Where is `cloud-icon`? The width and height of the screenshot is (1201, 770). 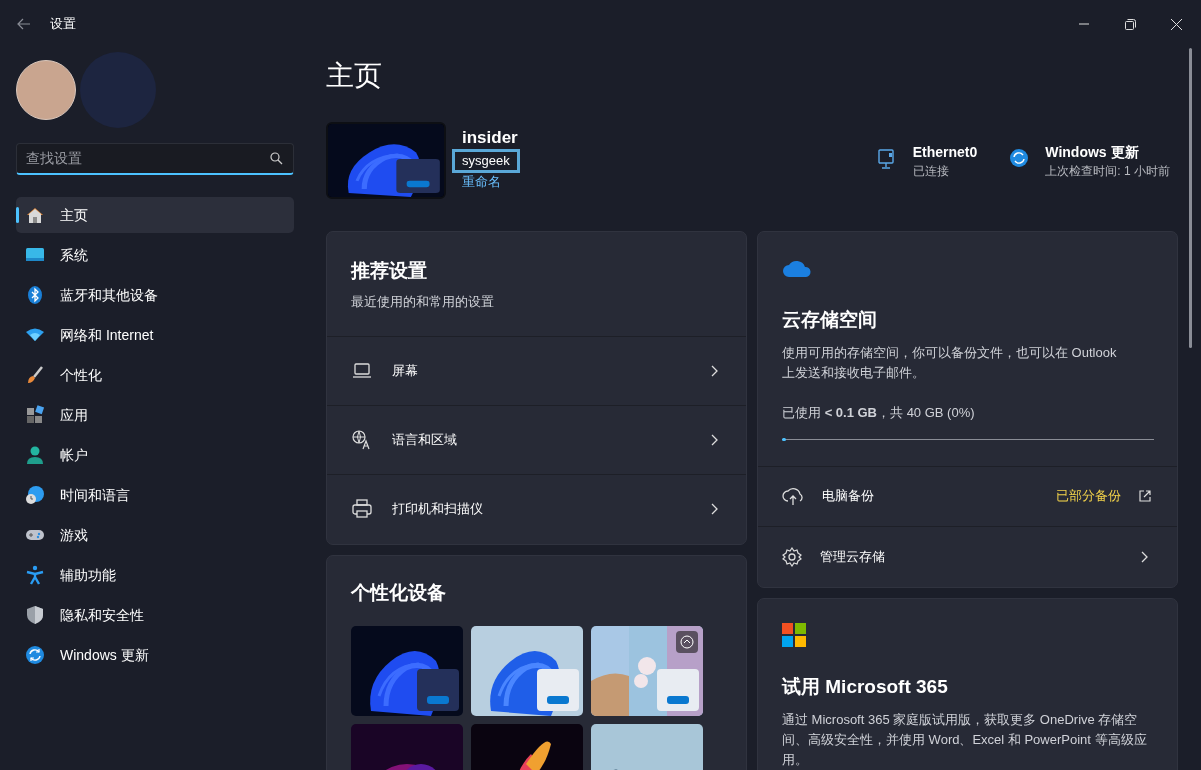 cloud-icon is located at coordinates (797, 268).